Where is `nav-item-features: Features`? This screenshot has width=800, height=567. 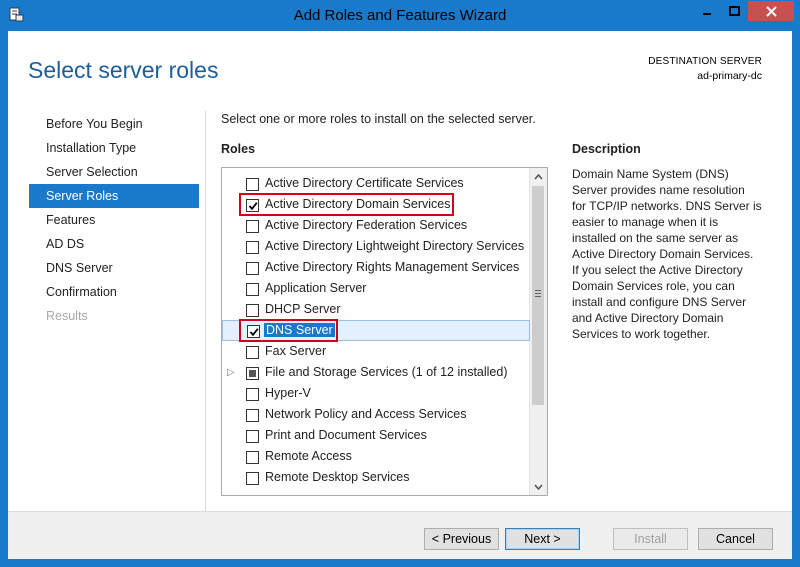
nav-item-features: Features is located at coordinates (114, 220).